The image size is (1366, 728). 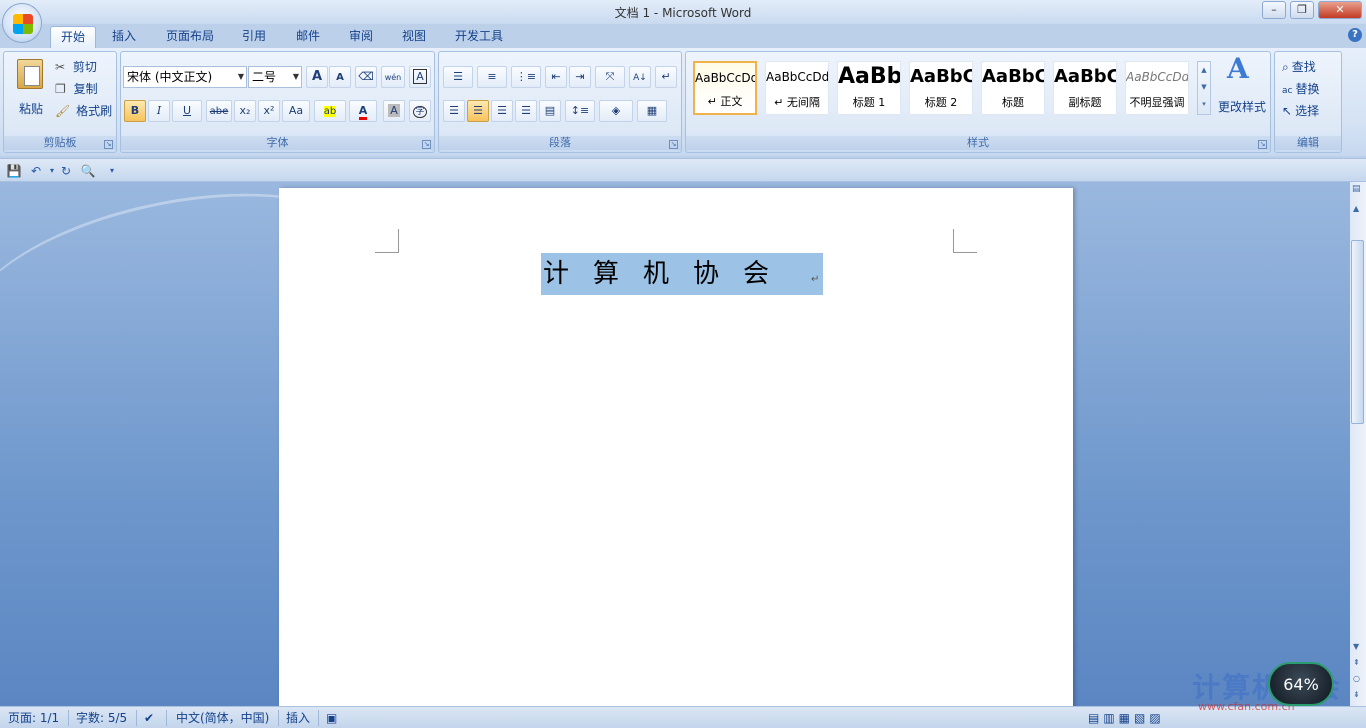 I want to click on copy-button: ❐ 复制, so click(x=84, y=89).